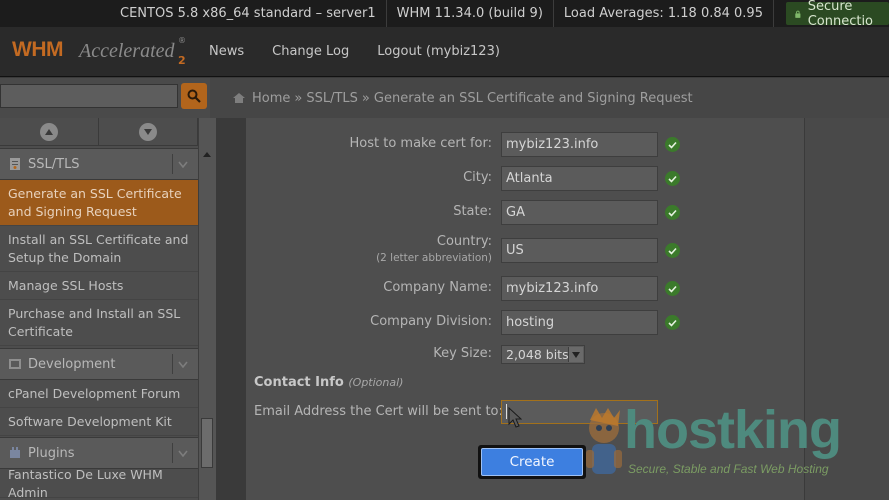 This screenshot has height=500, width=889. I want to click on host-input: mybiz123.info, so click(579, 144).